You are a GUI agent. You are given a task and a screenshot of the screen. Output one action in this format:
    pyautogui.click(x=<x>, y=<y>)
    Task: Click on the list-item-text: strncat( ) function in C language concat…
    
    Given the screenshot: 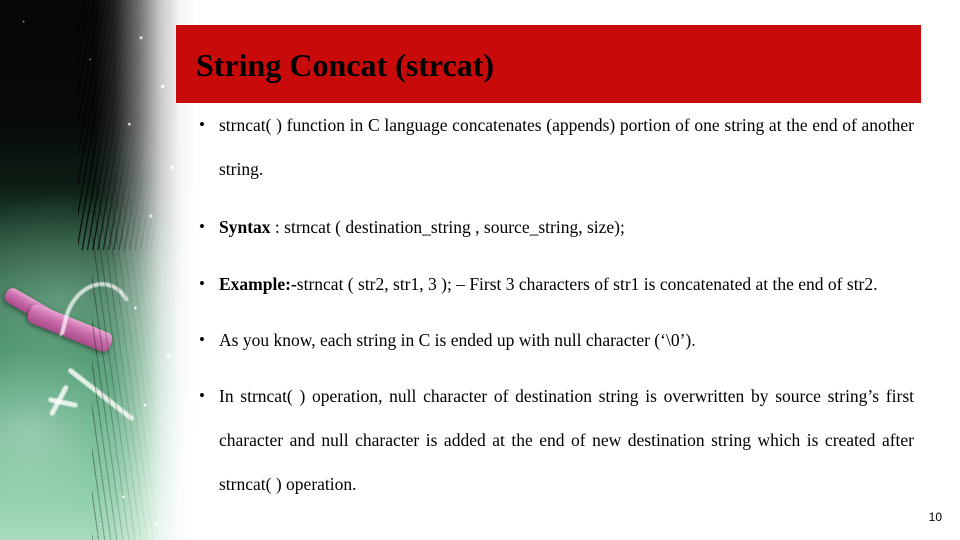 What is the action you would take?
    pyautogui.click(x=566, y=147)
    